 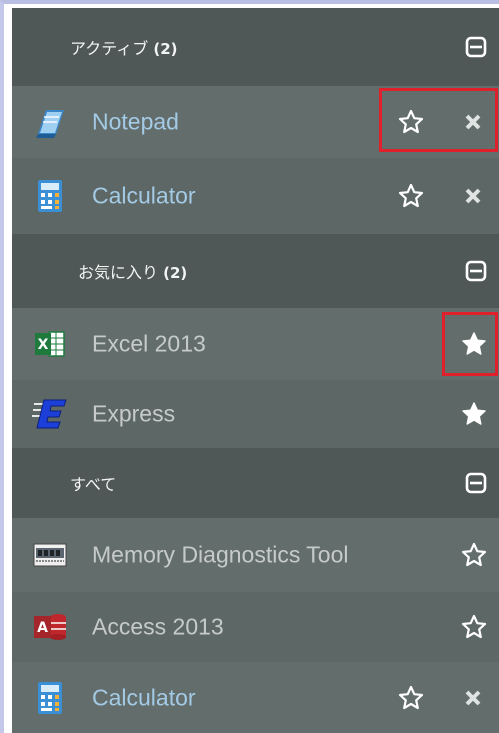 What do you see at coordinates (255, 697) in the screenshot?
I see `app-item-calculator-2: Calculator` at bounding box center [255, 697].